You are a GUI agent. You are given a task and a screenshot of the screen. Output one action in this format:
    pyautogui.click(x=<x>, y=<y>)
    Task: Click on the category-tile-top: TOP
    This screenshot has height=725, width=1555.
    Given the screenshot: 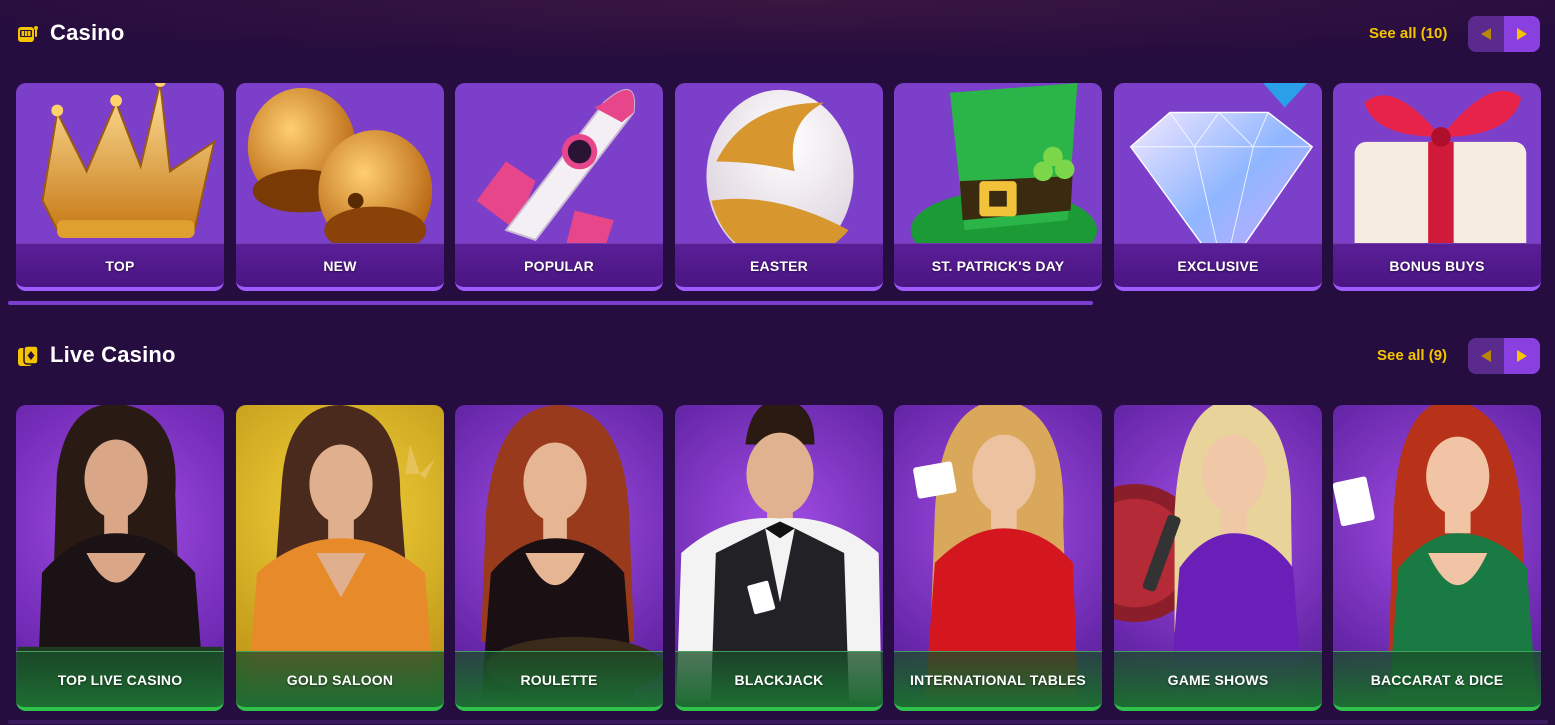 What is the action you would take?
    pyautogui.click(x=120, y=187)
    